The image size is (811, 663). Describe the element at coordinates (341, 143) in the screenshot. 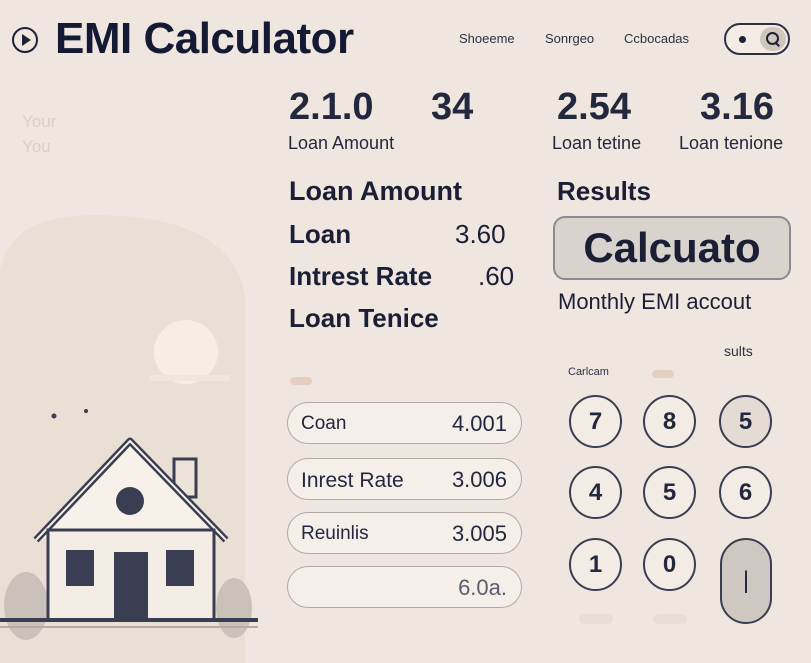

I see `stat-label-1: Loan Amount` at that location.